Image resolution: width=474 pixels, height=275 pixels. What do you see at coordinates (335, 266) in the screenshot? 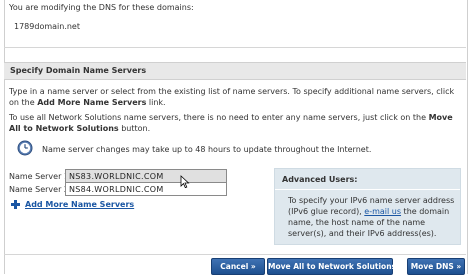
I see `move-all-button: Move All to Network Solutions »` at bounding box center [335, 266].